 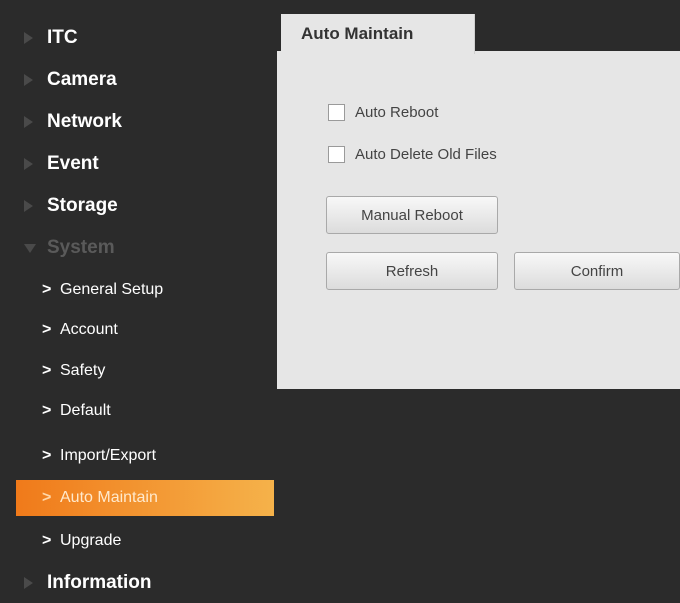 I want to click on expanded-arrow-icon, so click(x=30, y=248).